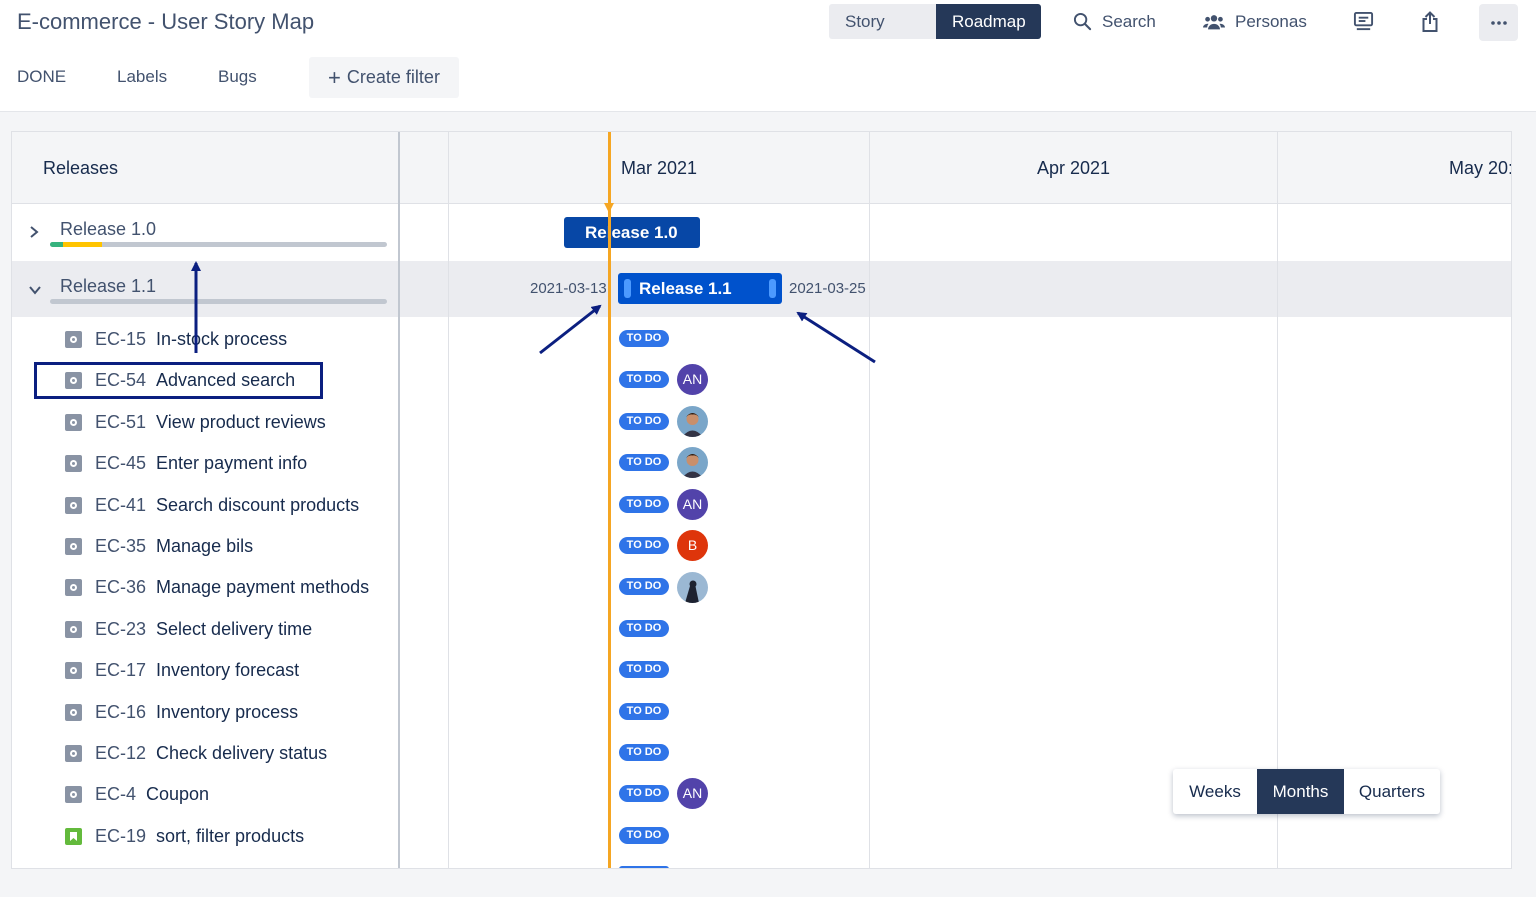  Describe the element at coordinates (827, 288) in the screenshot. I see `release-end-date: 2021-03-25` at that location.